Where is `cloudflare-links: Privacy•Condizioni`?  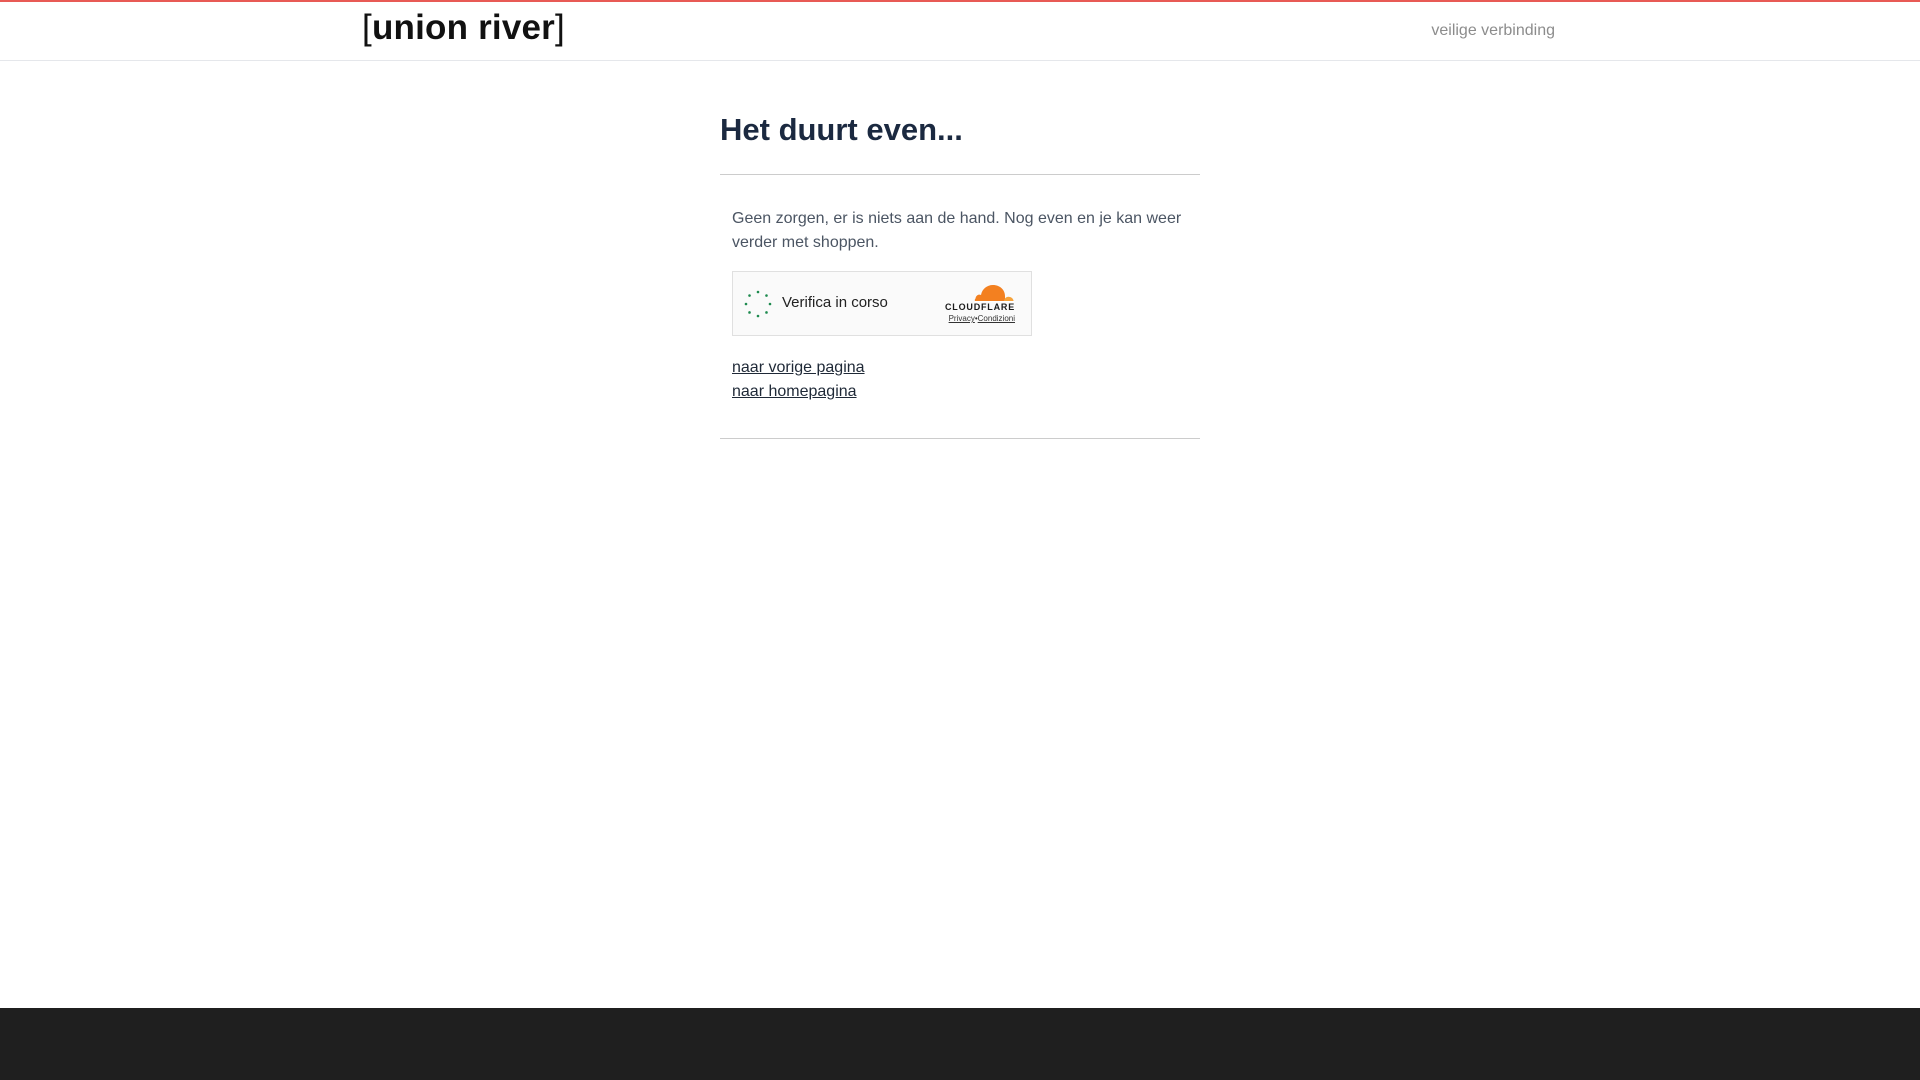 cloudflare-links: Privacy•Condizioni is located at coordinates (982, 318).